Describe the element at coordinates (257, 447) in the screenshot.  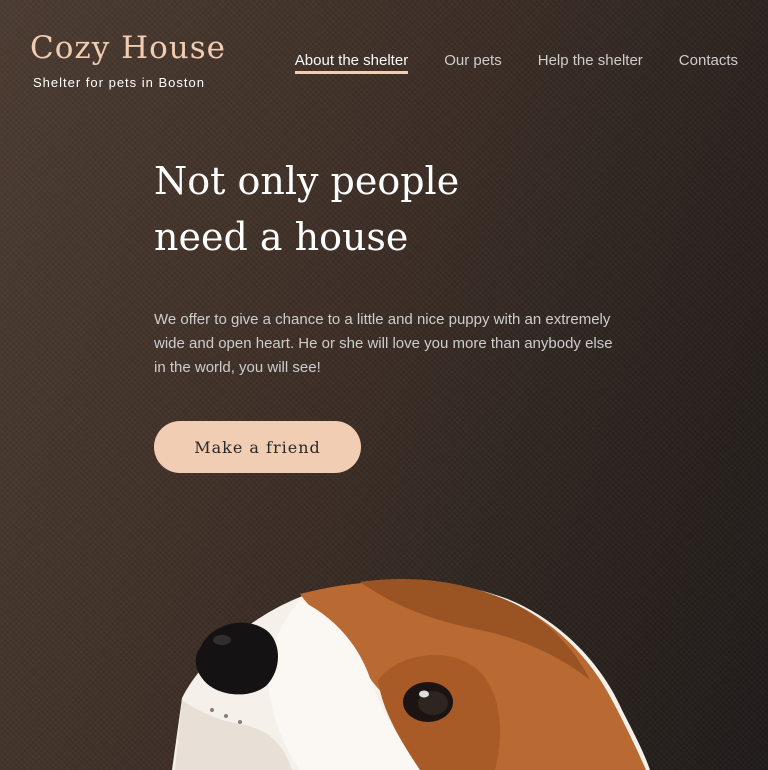
I see `make-a-friend-button: Make a friend` at that location.